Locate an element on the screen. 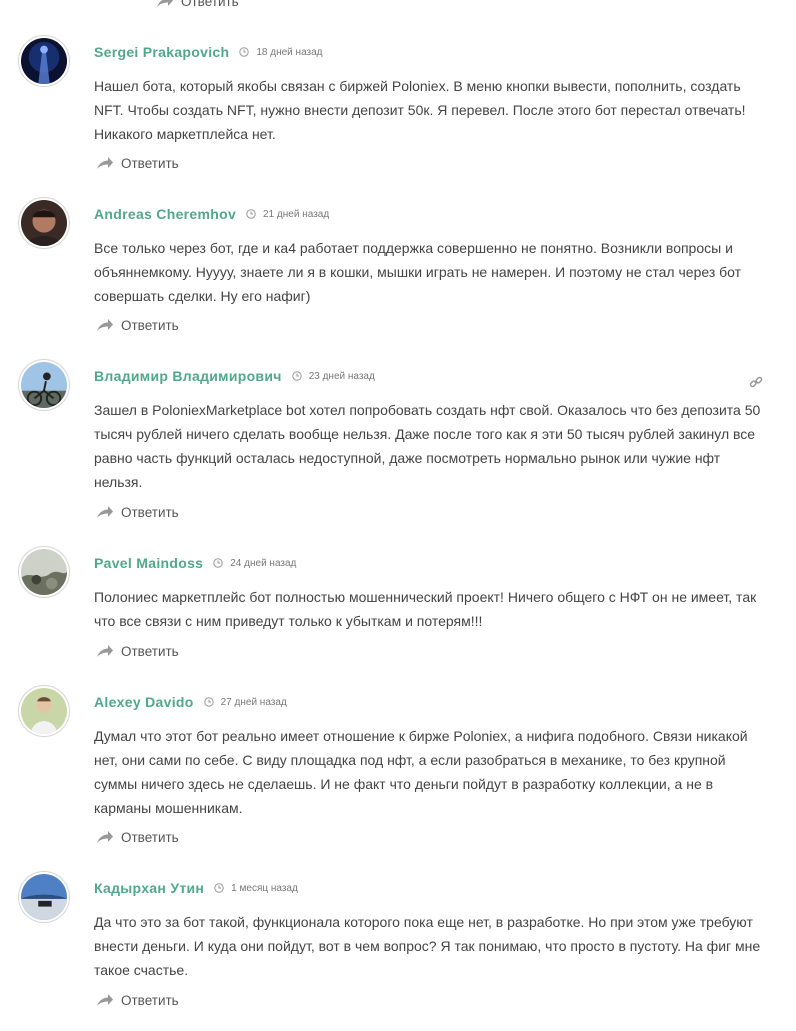  comment-date: 24 дней назад is located at coordinates (254, 563).